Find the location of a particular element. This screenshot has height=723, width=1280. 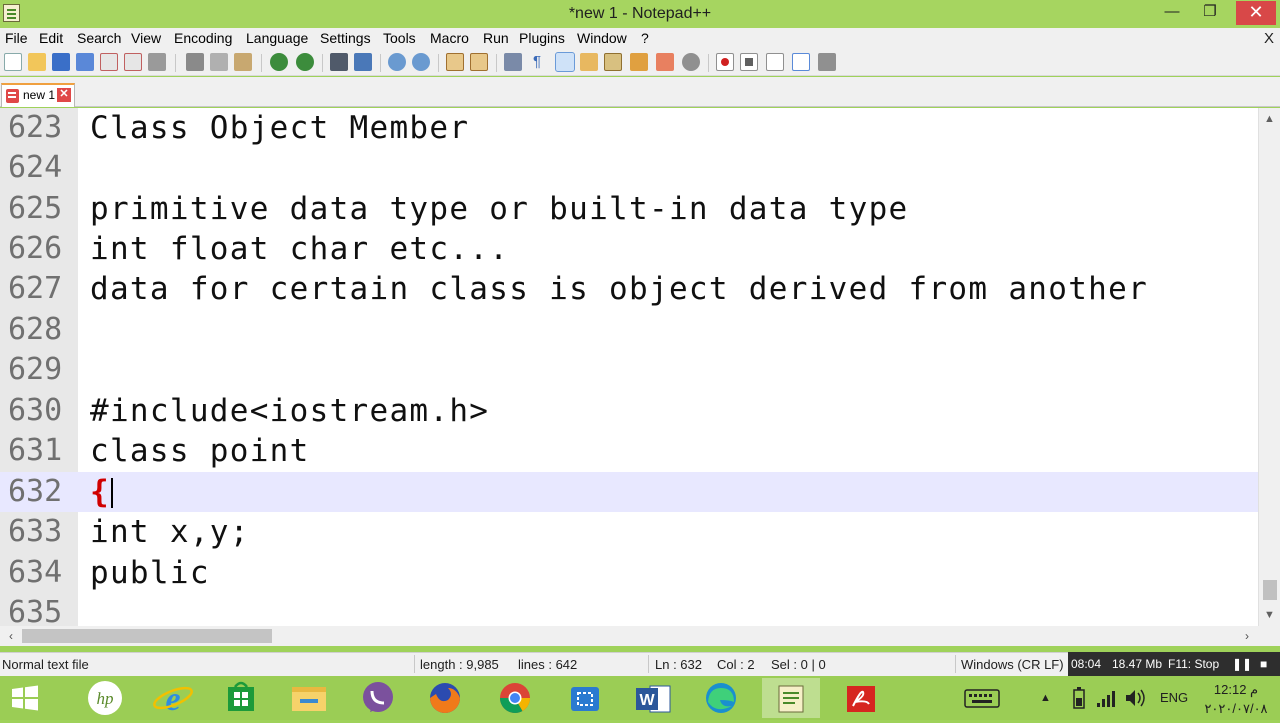

tray-overflow-icon: ▲ is located at coordinates (1048, 698).